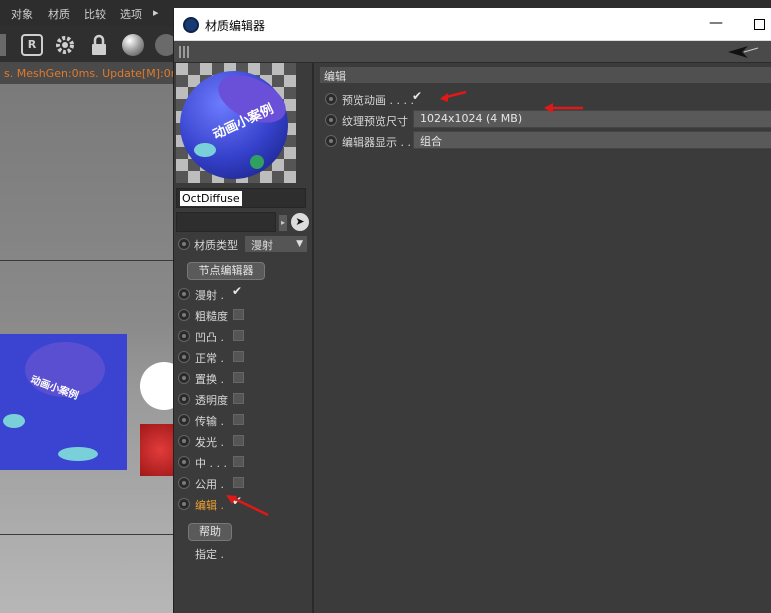  What do you see at coordinates (331, 141) in the screenshot?
I see `editor-display-radio` at bounding box center [331, 141].